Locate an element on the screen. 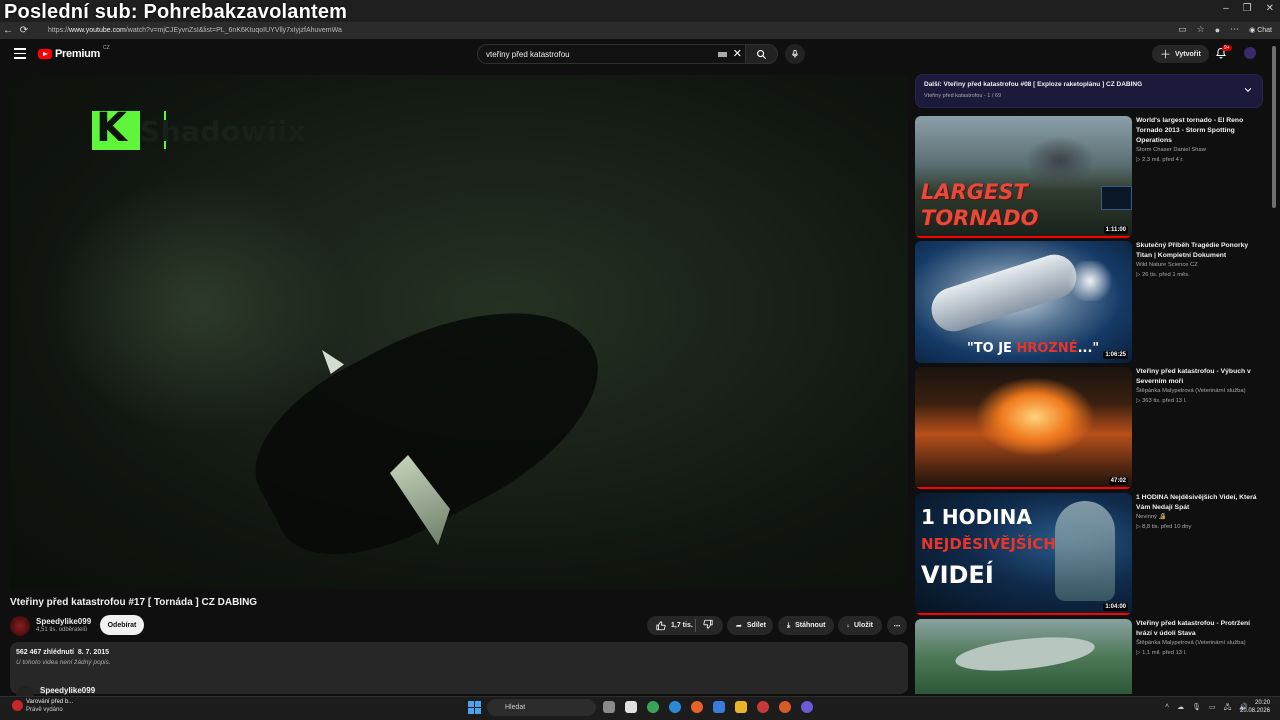 This screenshot has height=720, width=1280. recommendation-thumbnail: "TO JE HROZNÉ..." 1:06:25 is located at coordinates (1023, 302).